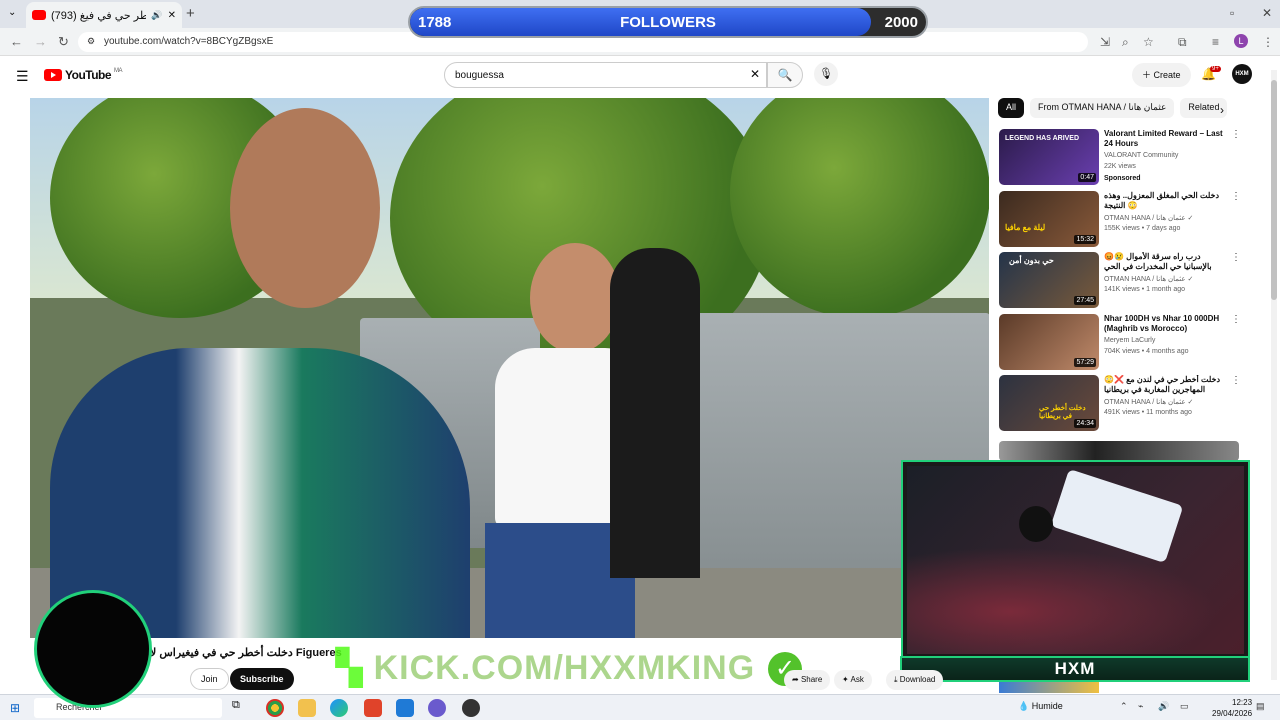  Describe the element at coordinates (1215, 42) in the screenshot. I see `reading-list-icon: ≡` at that location.